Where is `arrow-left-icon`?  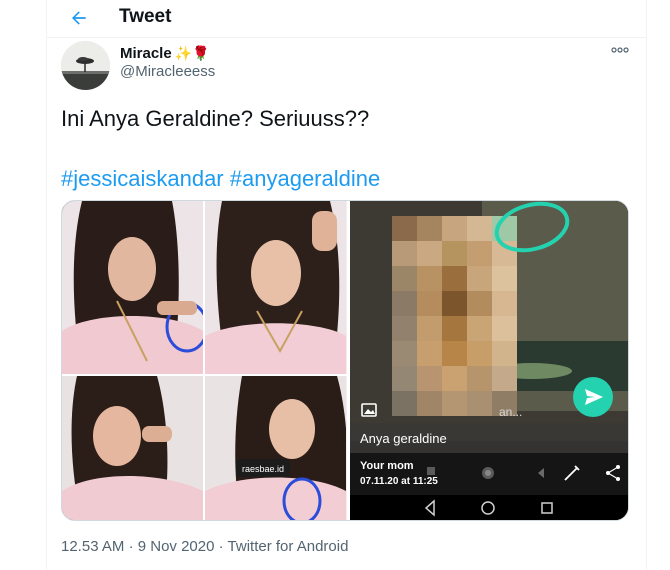 arrow-left-icon is located at coordinates (79, 18).